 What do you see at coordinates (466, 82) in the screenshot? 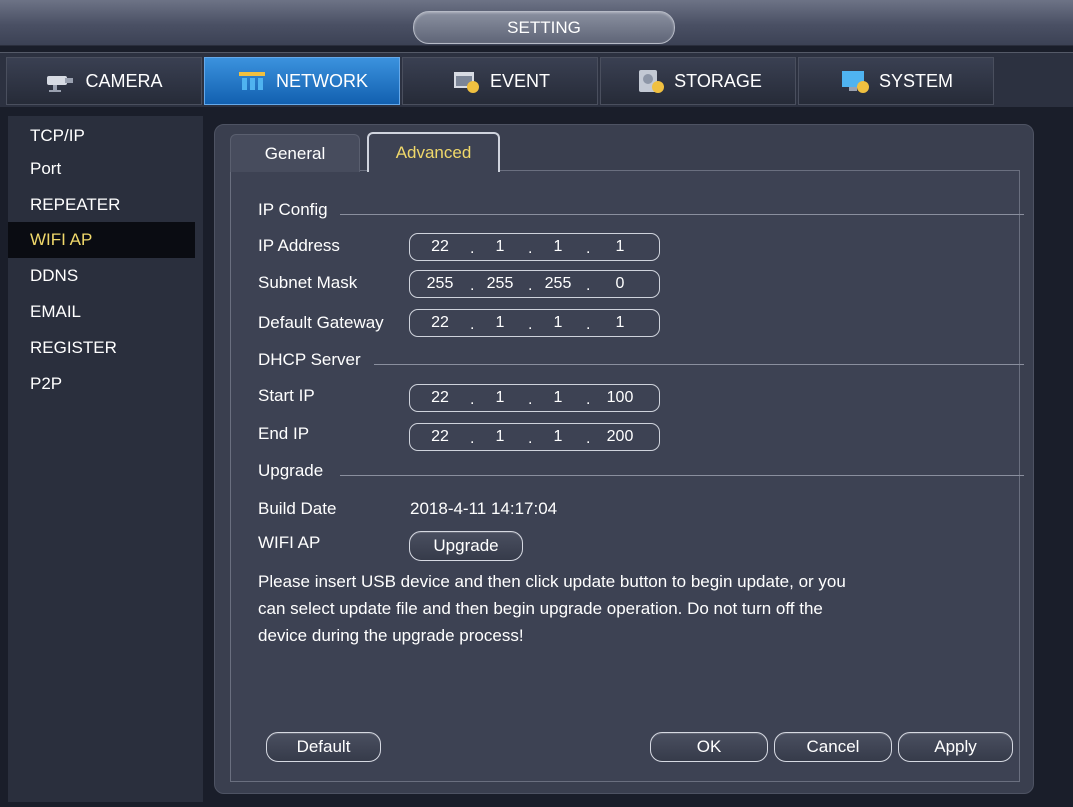
I see `event-icon` at bounding box center [466, 82].